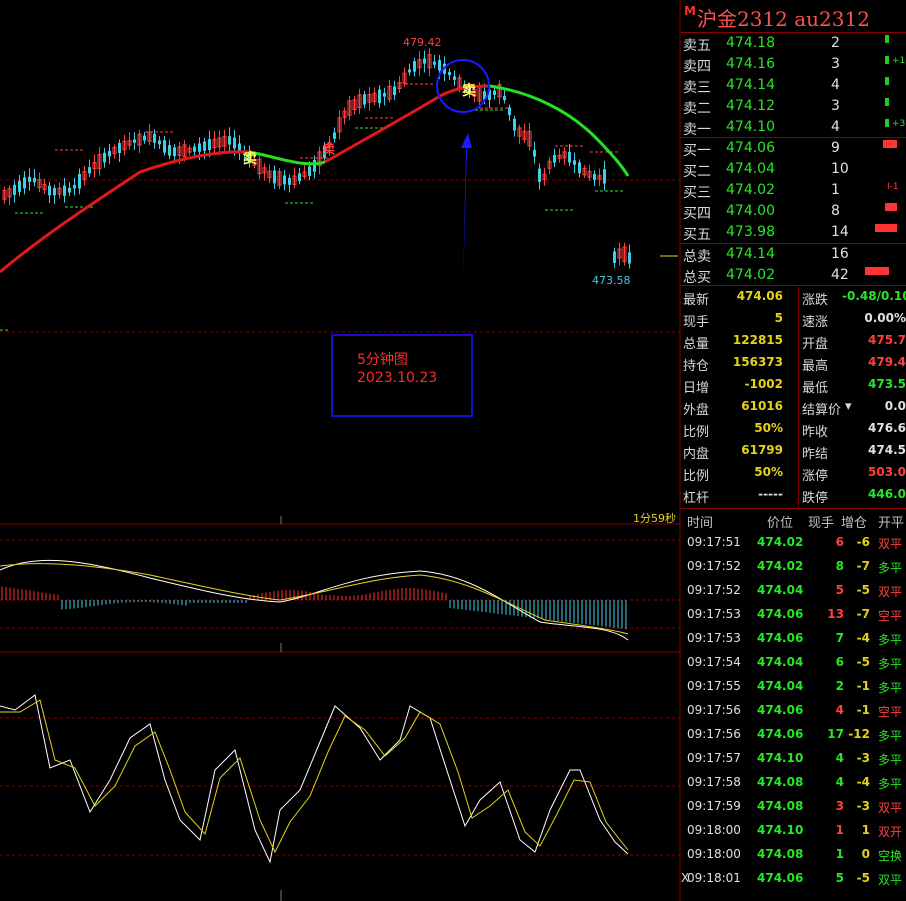 The width and height of the screenshot is (906, 901). I want to click on contract-header: M 沪金2312 au2312, so click(793, 16).